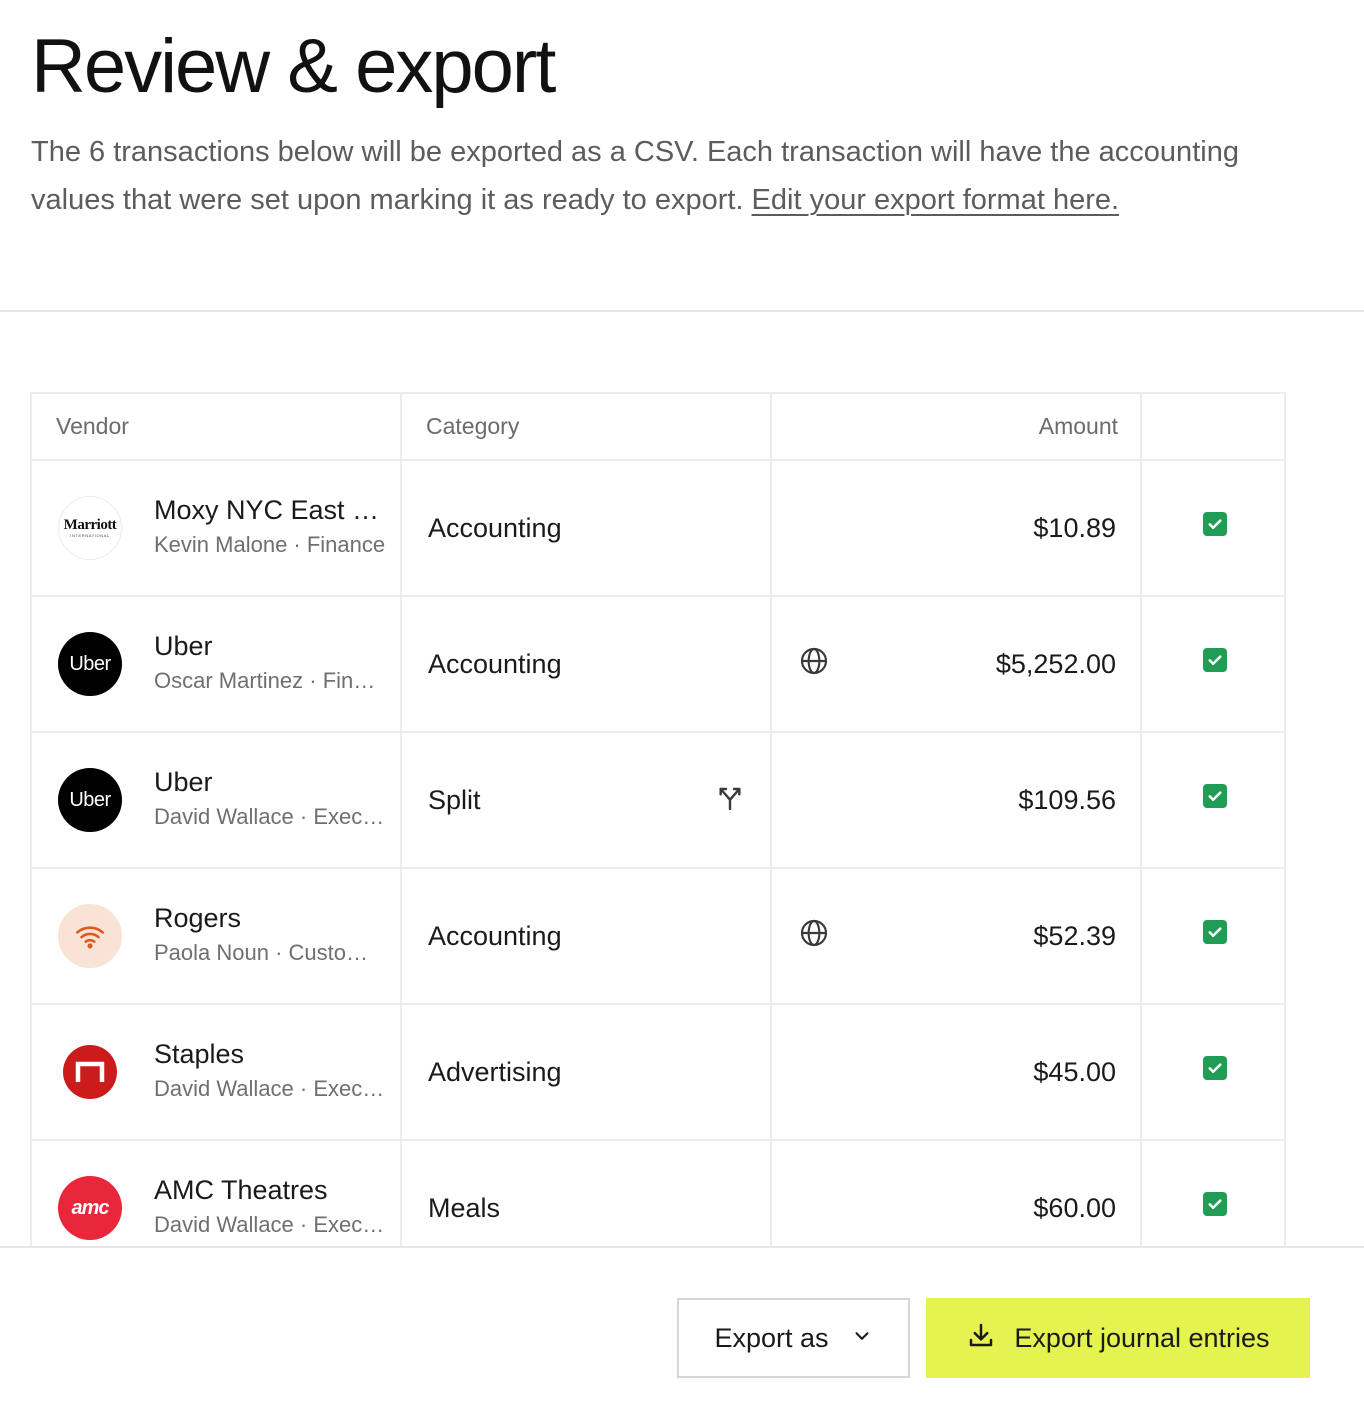  What do you see at coordinates (90, 528) in the screenshot?
I see `marriott-logo: Marriott INTERNATIONAL` at bounding box center [90, 528].